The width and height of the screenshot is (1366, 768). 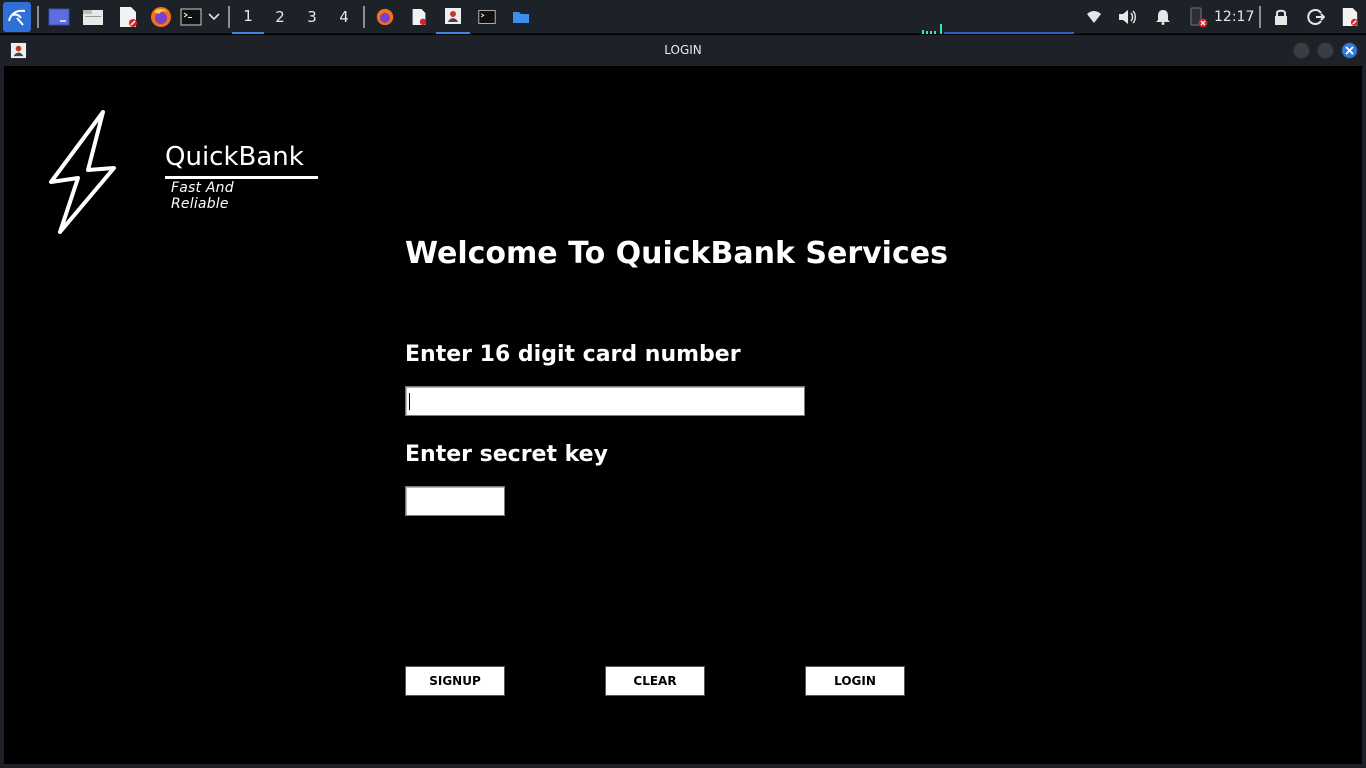 I want to click on notification-bell-icon, so click(x=1163, y=17).